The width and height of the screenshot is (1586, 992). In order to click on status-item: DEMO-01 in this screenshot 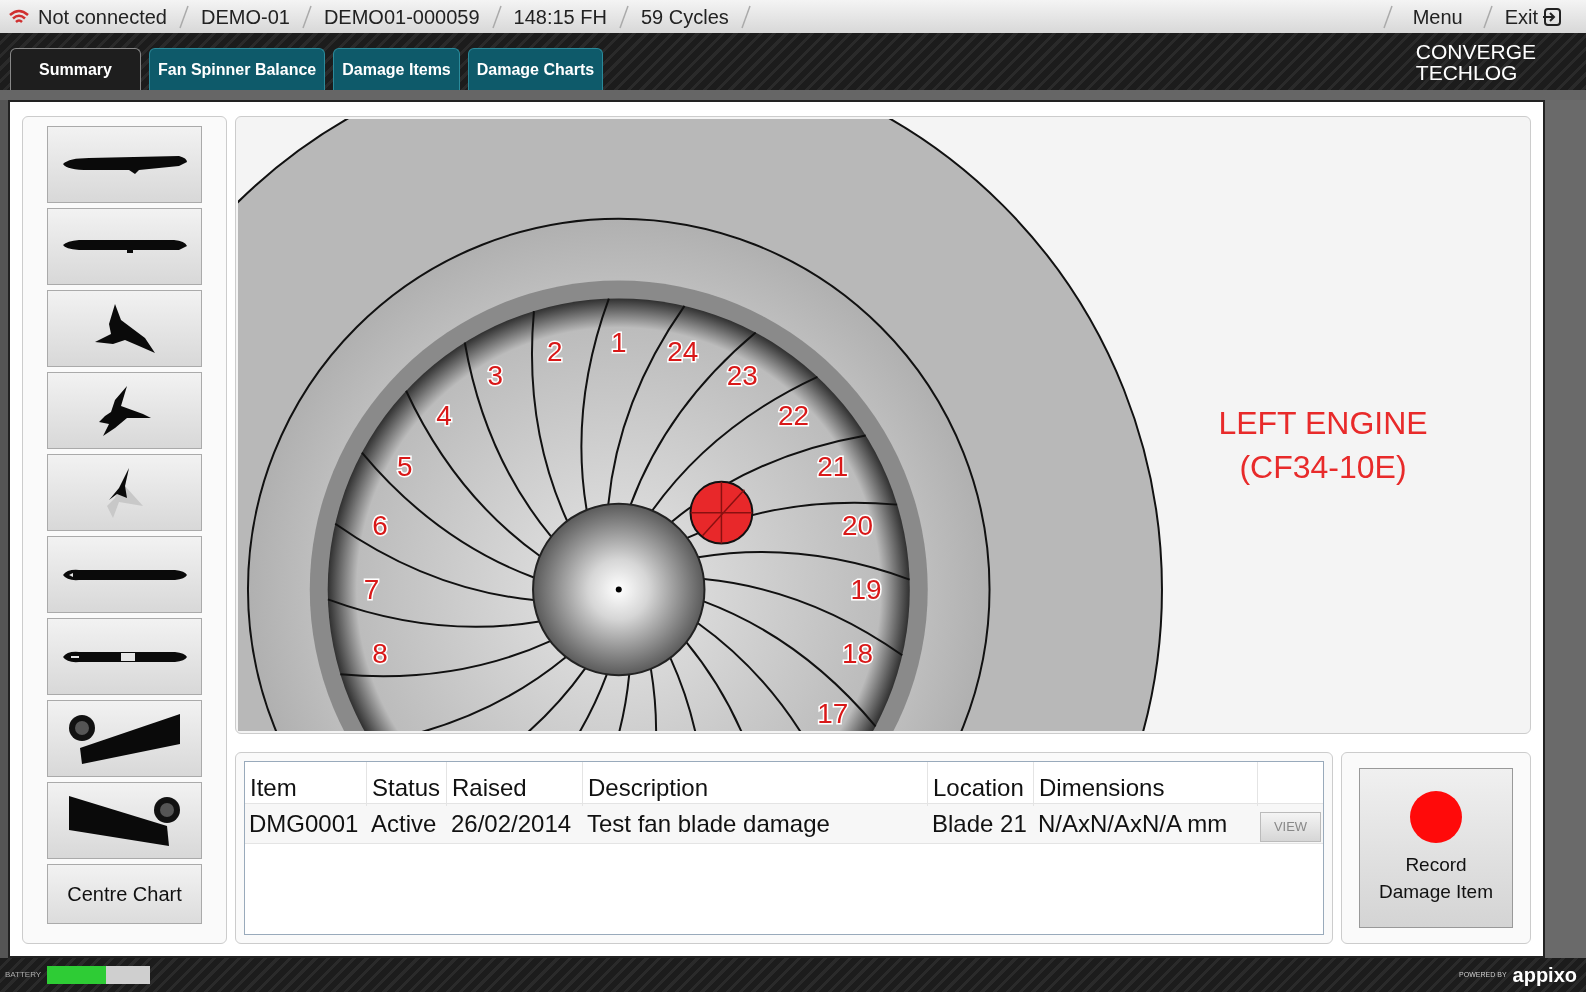, I will do `click(245, 17)`.